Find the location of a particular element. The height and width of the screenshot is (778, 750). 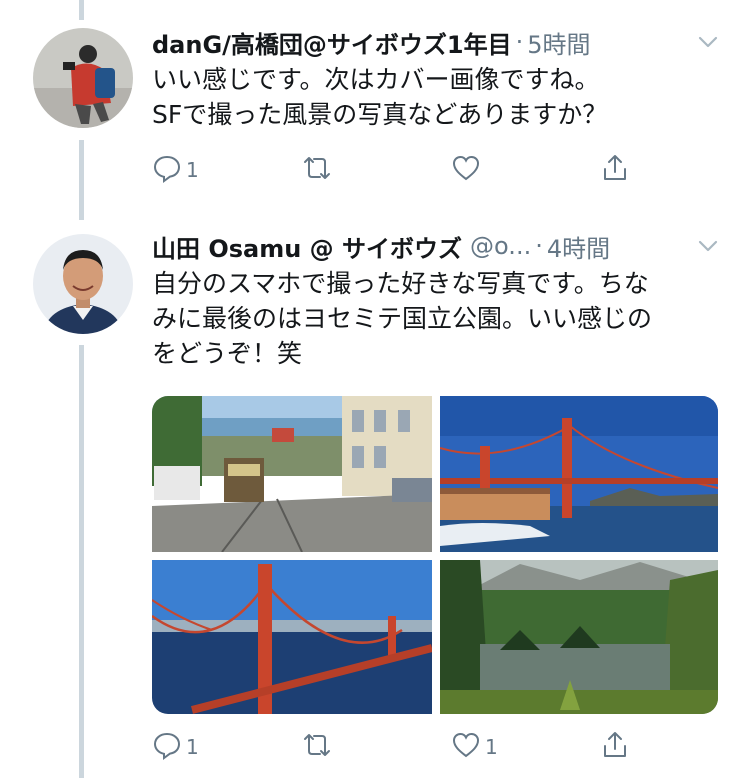

tweet-header: 山田 Osamu @ サイボウズ @o... · 4時間 is located at coordinates (436, 246).